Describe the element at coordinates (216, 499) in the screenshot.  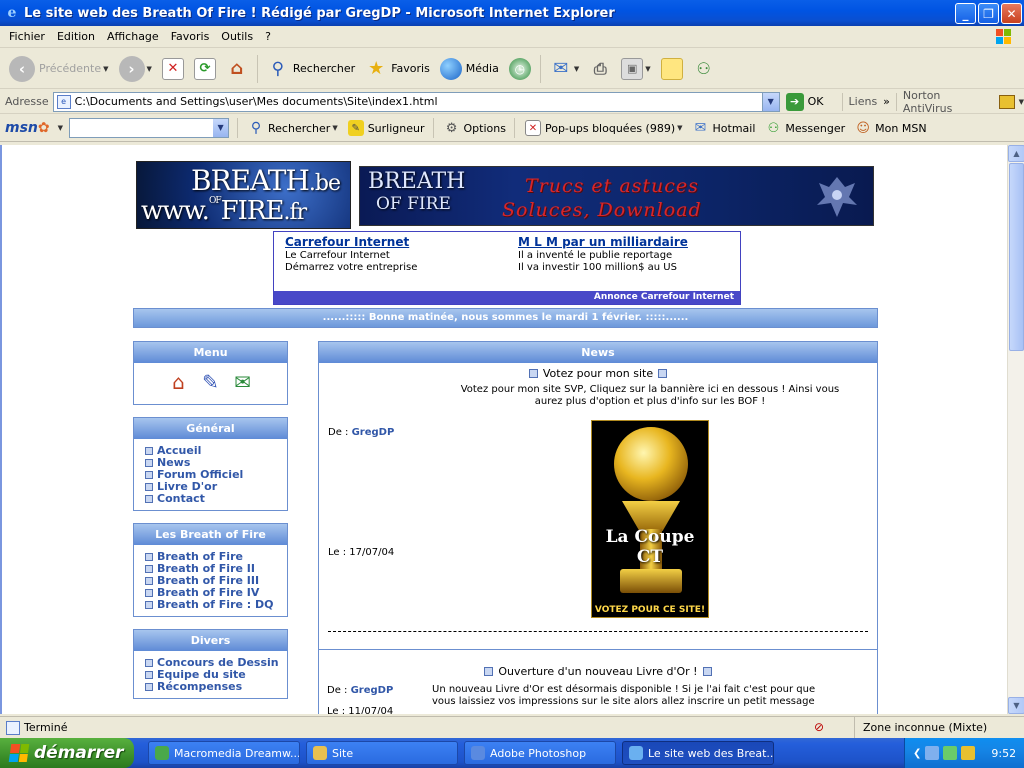
I see `nav-contact: Contact` at that location.